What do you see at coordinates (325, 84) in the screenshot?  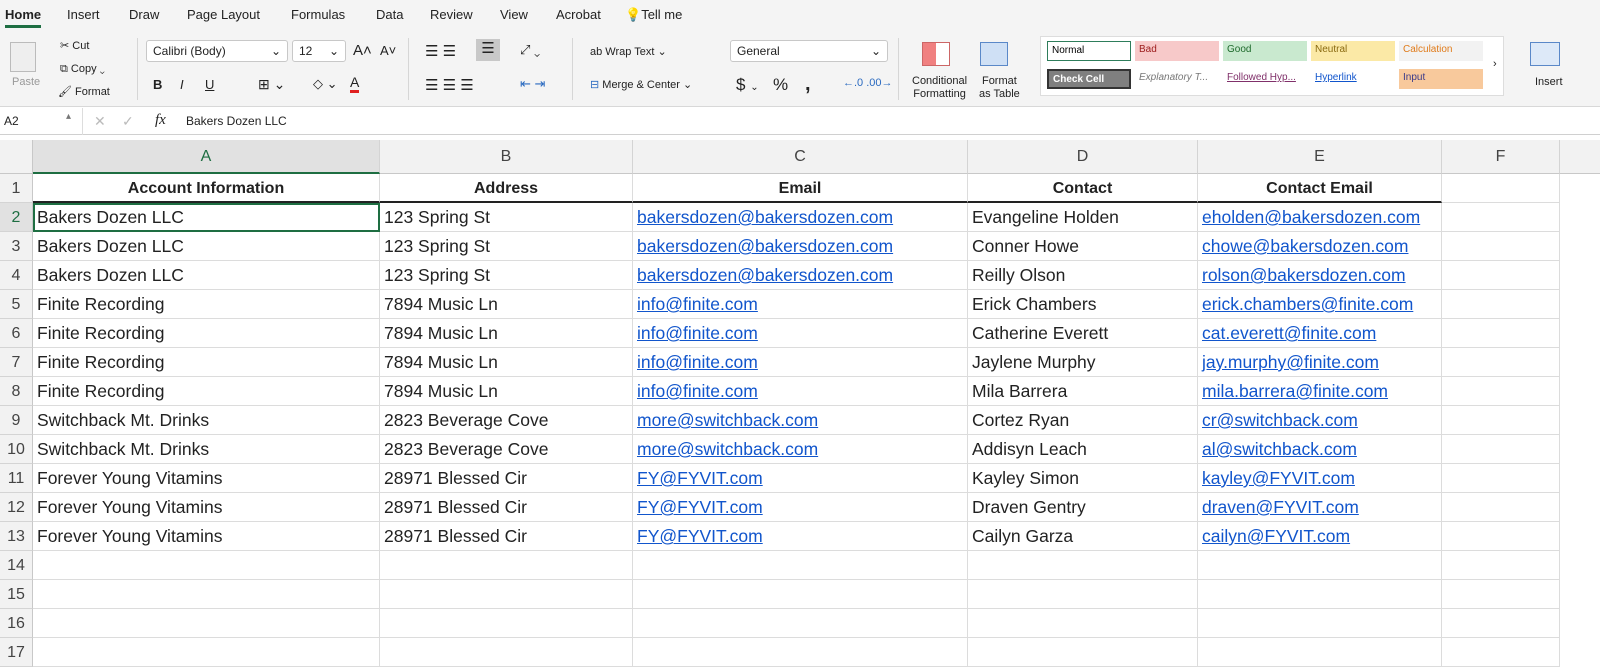 I see `fill-color-icon: ◇ ⌄` at bounding box center [325, 84].